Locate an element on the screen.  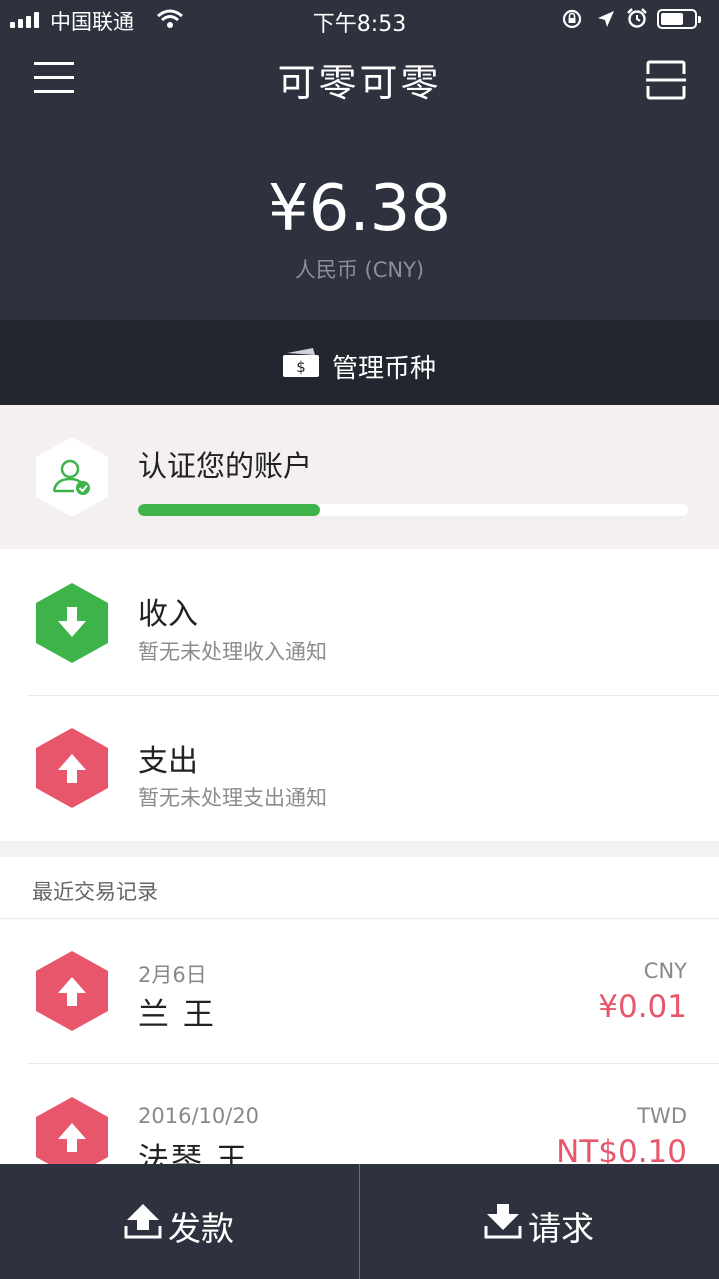
expense-title: 支出 is located at coordinates (168, 761).